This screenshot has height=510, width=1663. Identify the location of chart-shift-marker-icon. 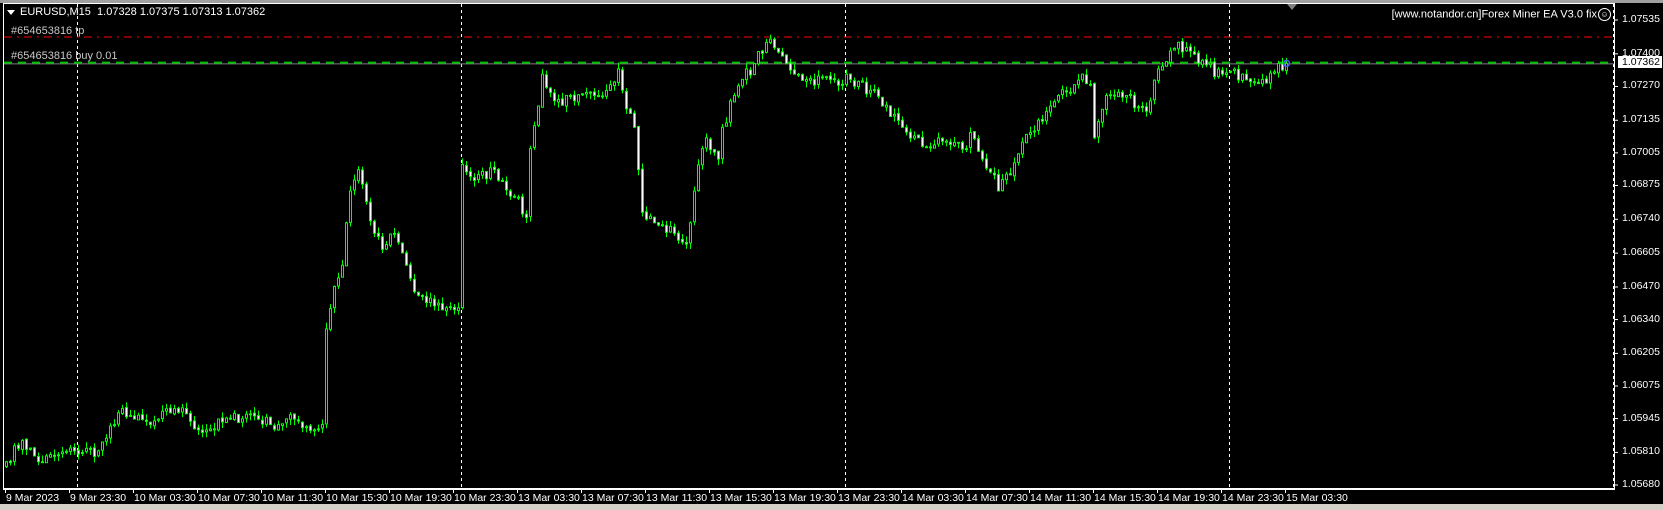
(1292, 7).